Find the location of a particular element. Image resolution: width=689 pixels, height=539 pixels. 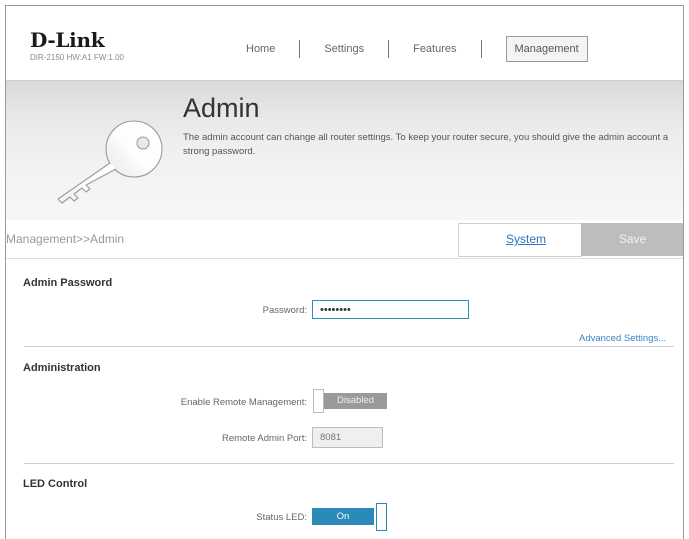

model-info: DIR-2150 HW:A1 FW:1.00 is located at coordinates (77, 57).